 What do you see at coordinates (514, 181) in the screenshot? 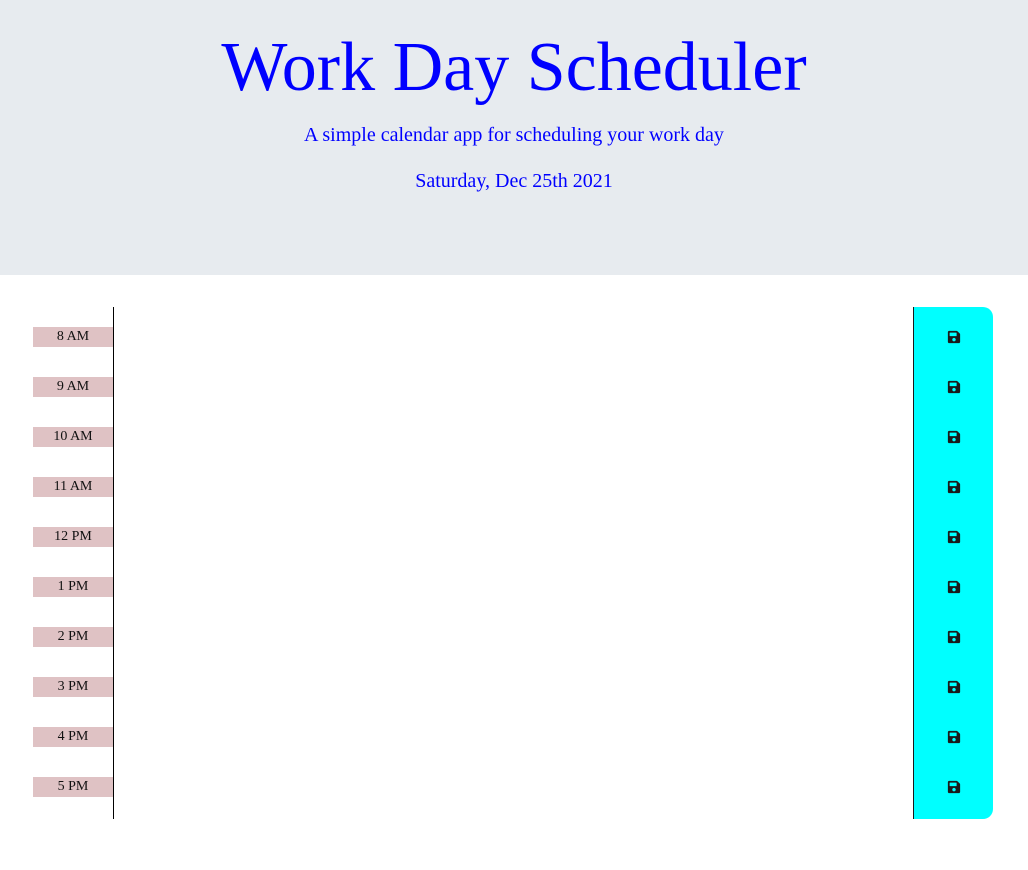
I see `current-day: Saturday, Dec 25th 2021` at bounding box center [514, 181].